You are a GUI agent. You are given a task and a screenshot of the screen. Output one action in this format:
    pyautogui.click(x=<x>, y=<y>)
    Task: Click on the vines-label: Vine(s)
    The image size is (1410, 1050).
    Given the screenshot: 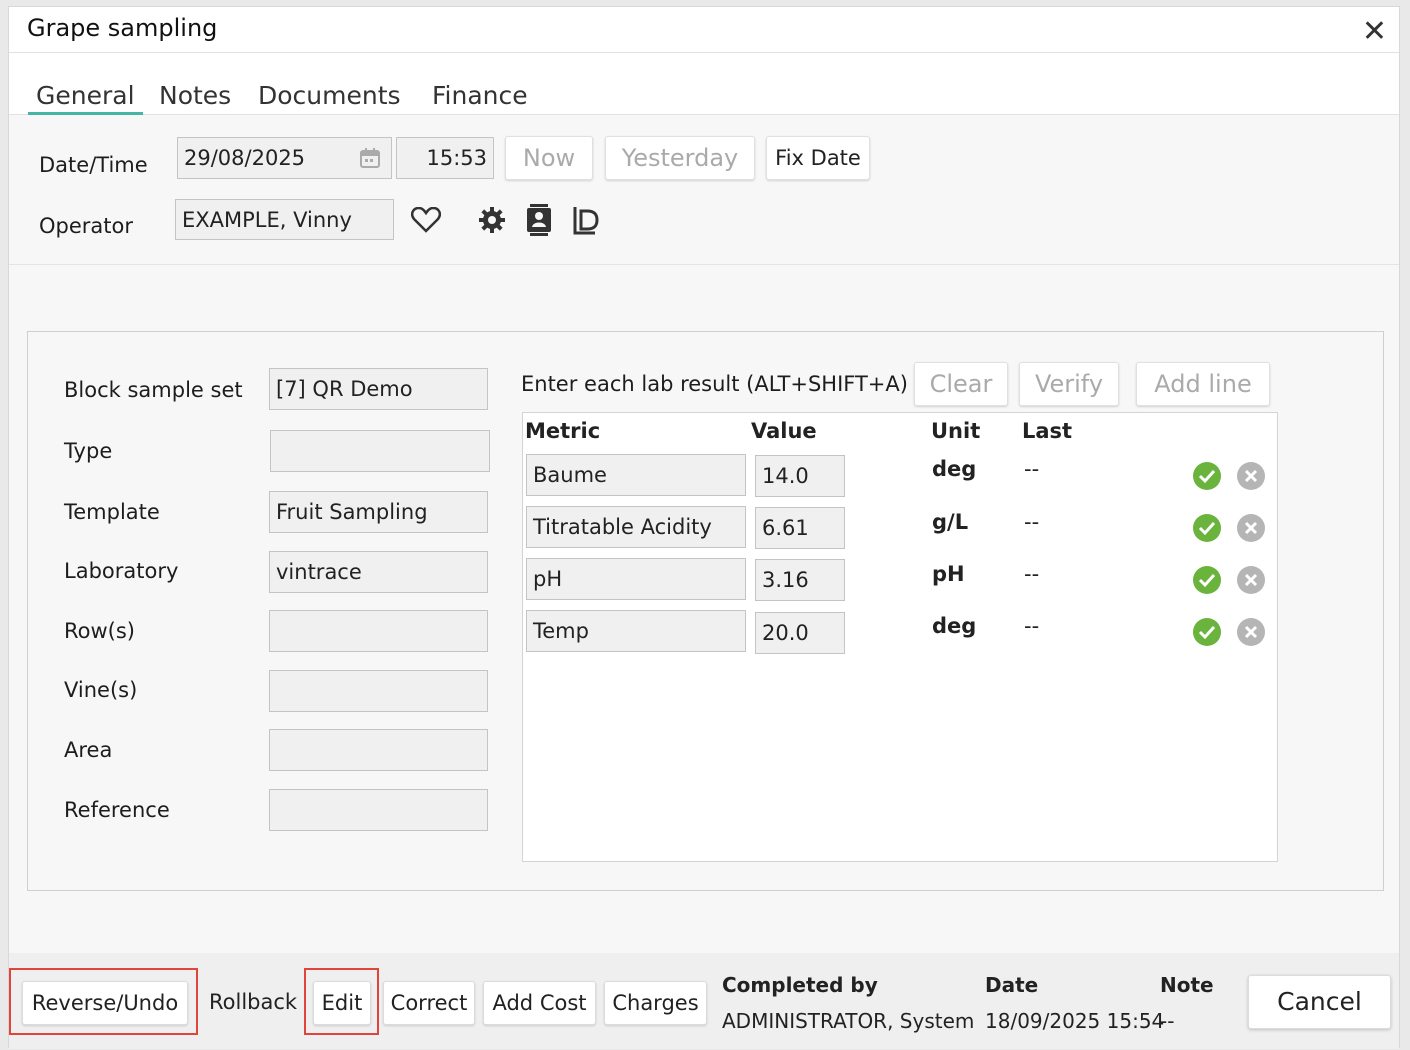 What is the action you would take?
    pyautogui.click(x=101, y=690)
    